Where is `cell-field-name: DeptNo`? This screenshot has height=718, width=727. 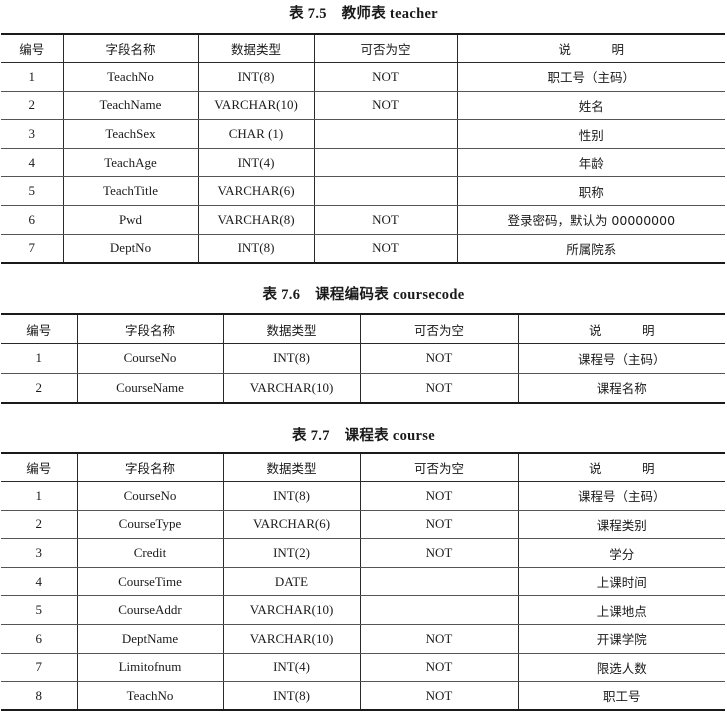
cell-field-name: DeptNo is located at coordinates (130, 248).